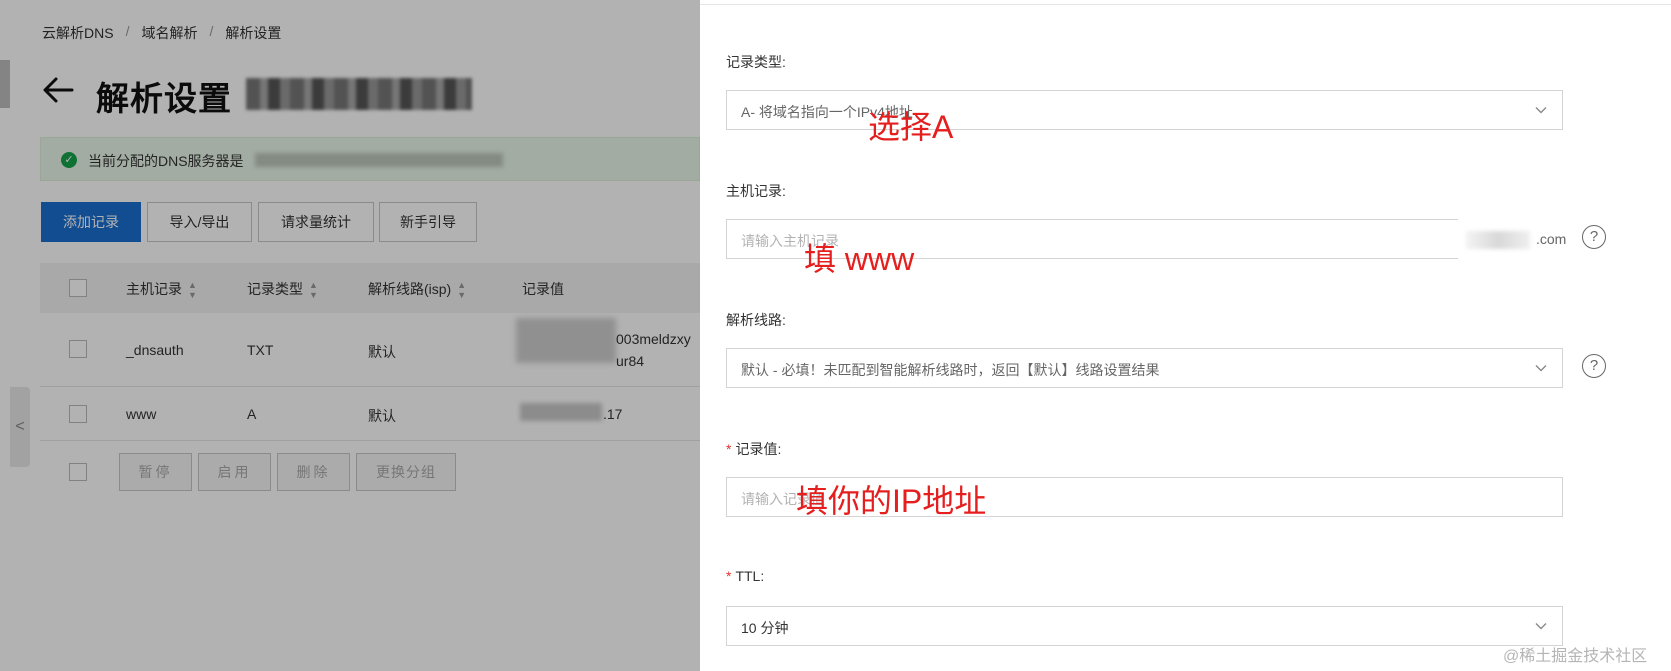  I want to click on watermark: @稀土掘金技术社区, so click(1575, 656).